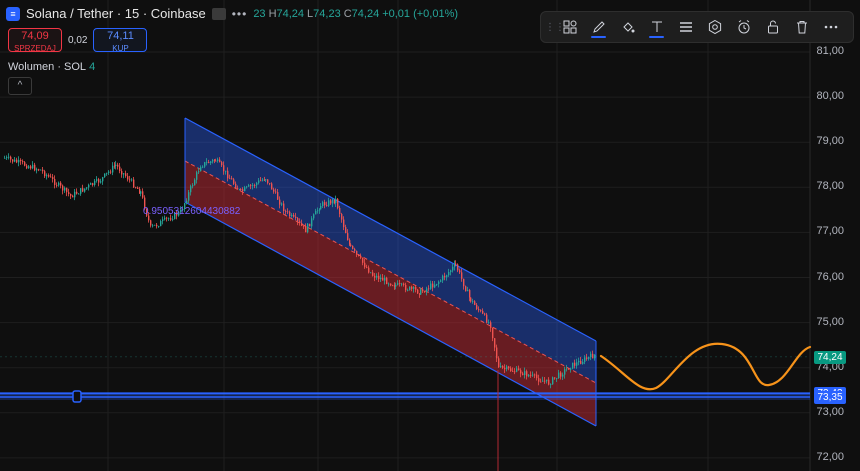 The width and height of the screenshot is (860, 471). I want to click on symbol-title: Solana / Tether · 15 · Coinbase, so click(116, 13).